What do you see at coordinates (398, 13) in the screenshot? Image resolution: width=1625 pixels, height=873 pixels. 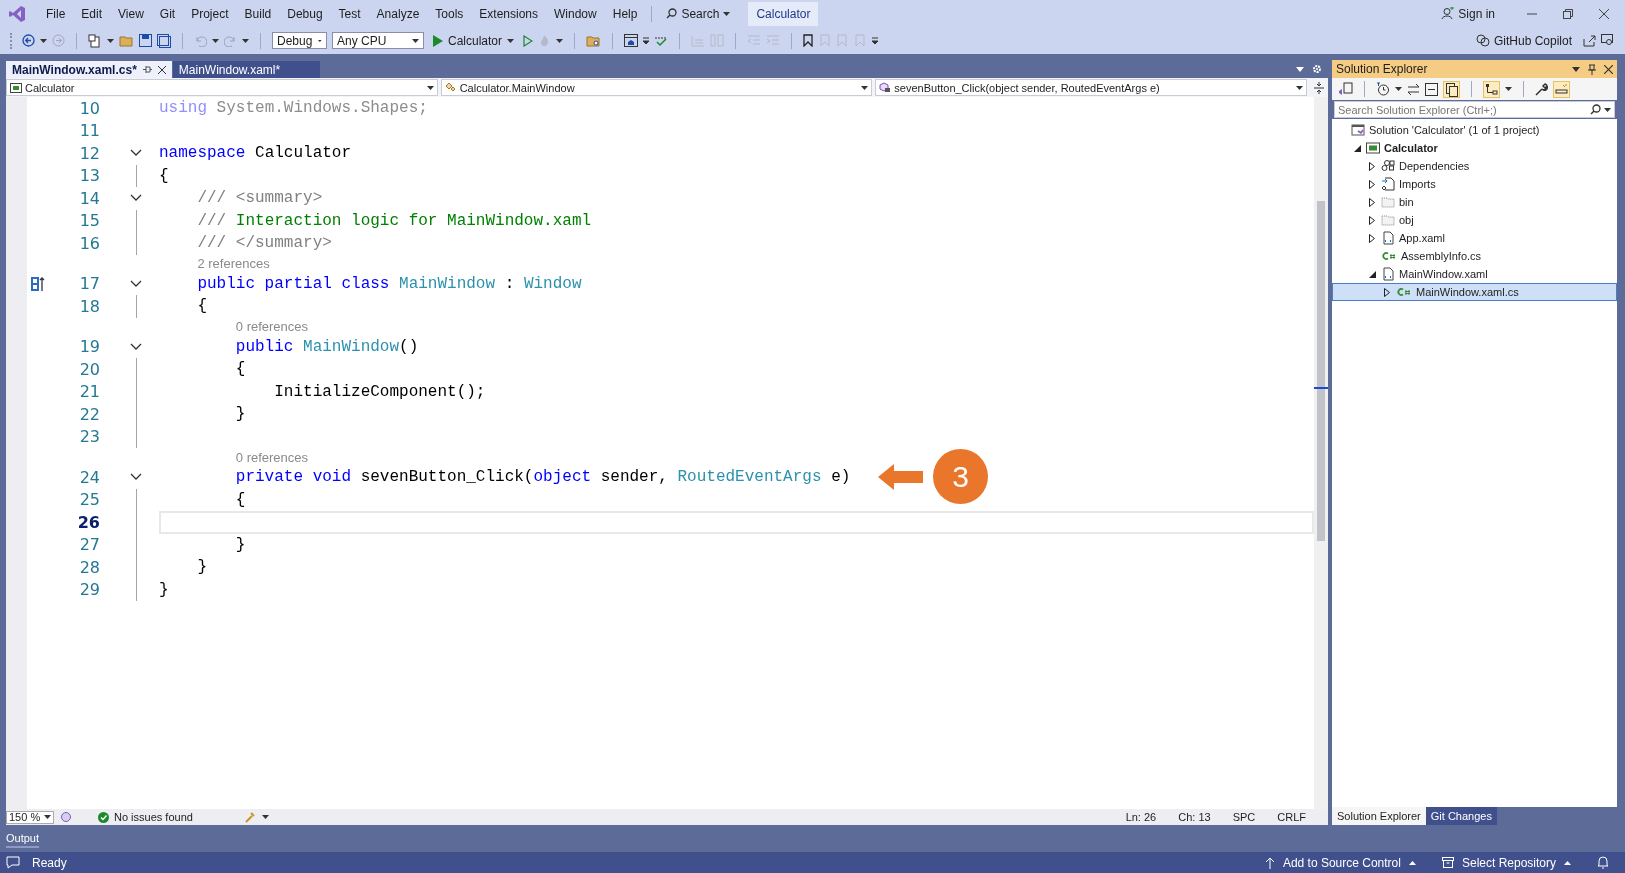 I see `menu-item: Analyze` at bounding box center [398, 13].